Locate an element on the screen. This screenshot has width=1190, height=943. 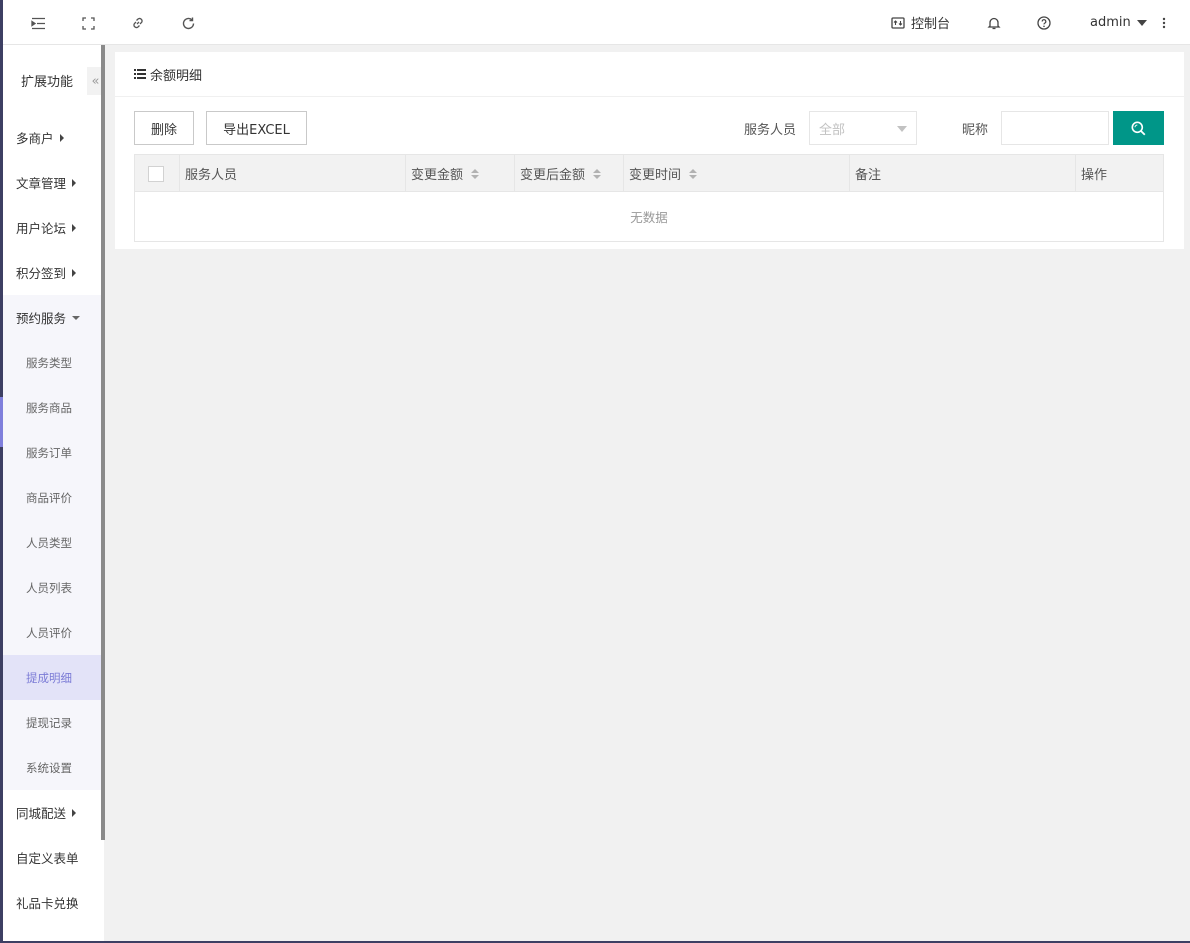
sidebar-item-booking-service: 预约服务 is located at coordinates (53, 317).